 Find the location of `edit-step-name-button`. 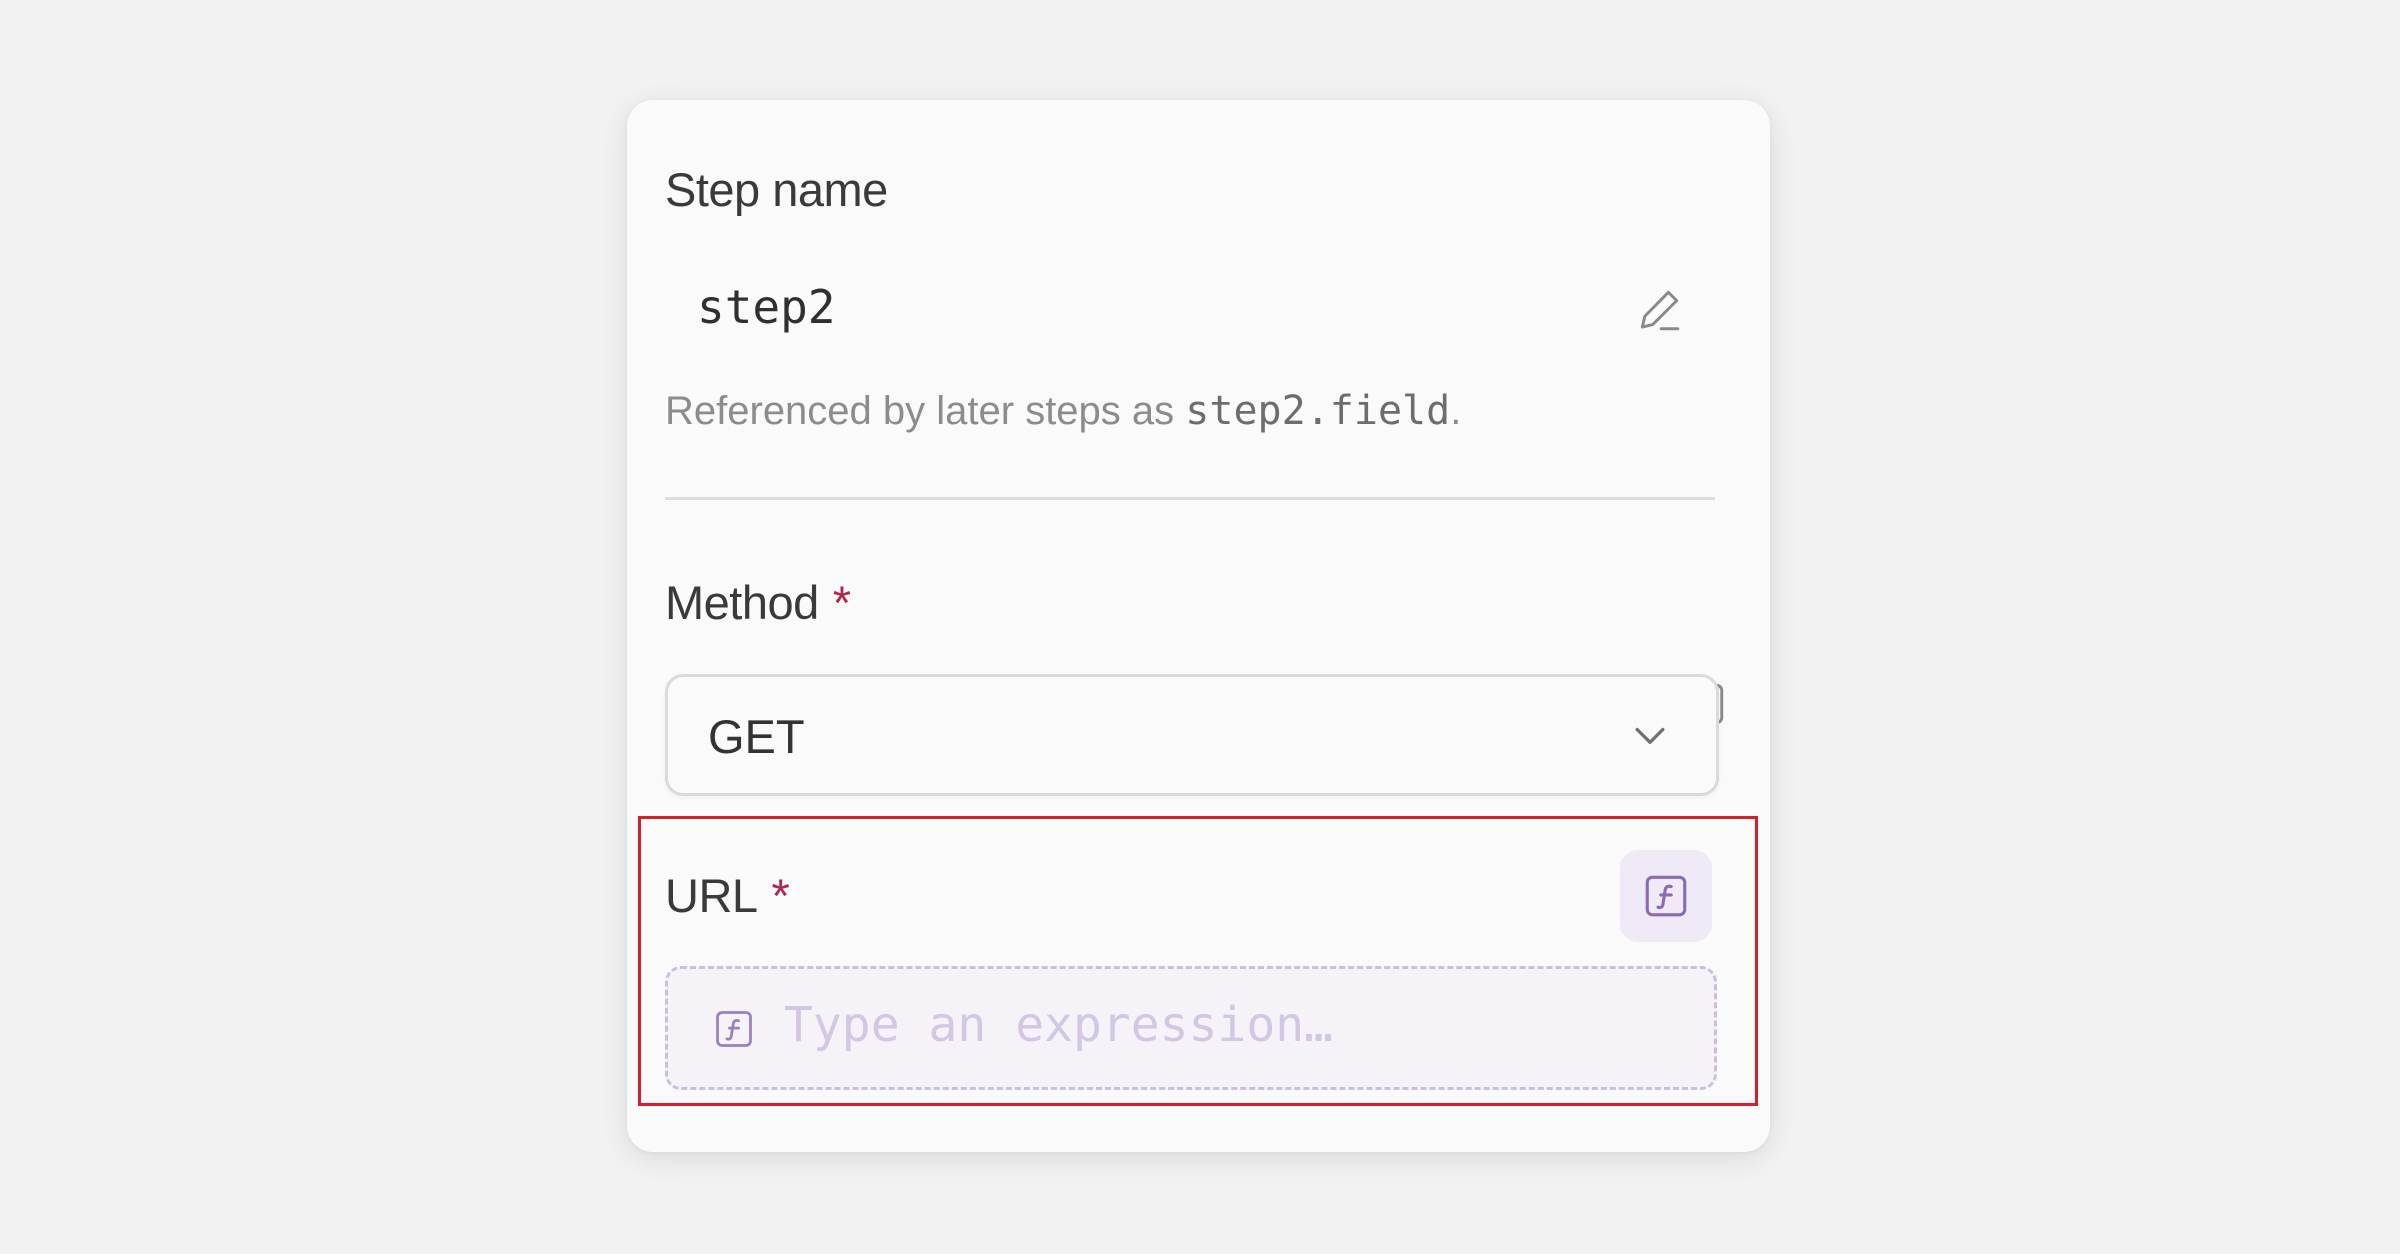

edit-step-name-button is located at coordinates (1659, 310).